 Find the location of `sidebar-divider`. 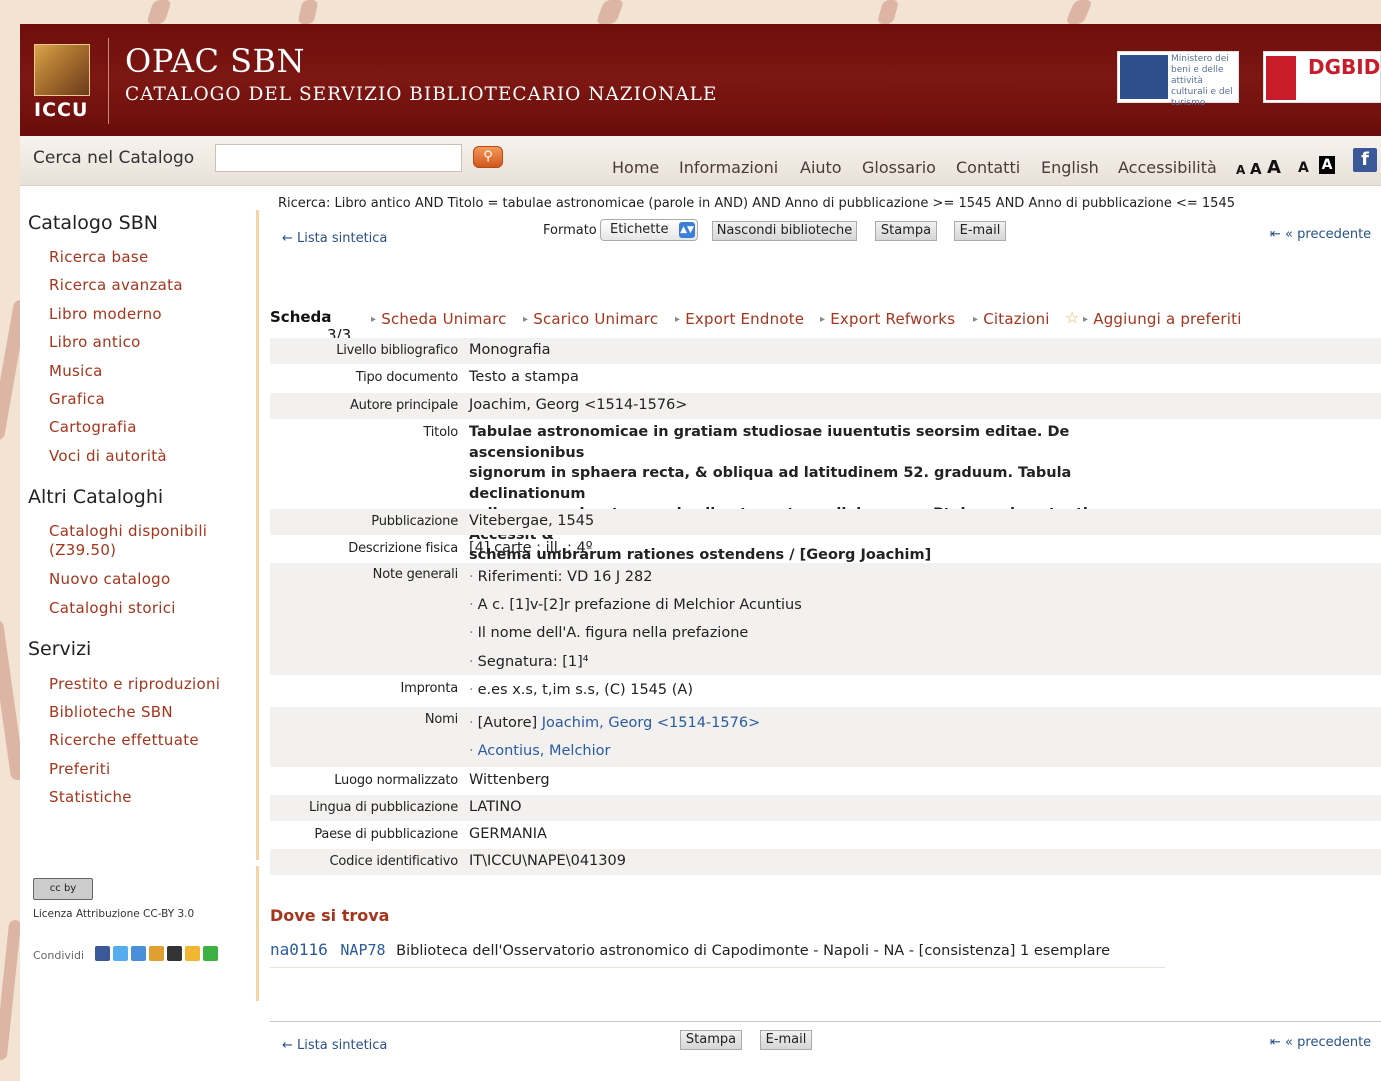

sidebar-divider is located at coordinates (257, 535).